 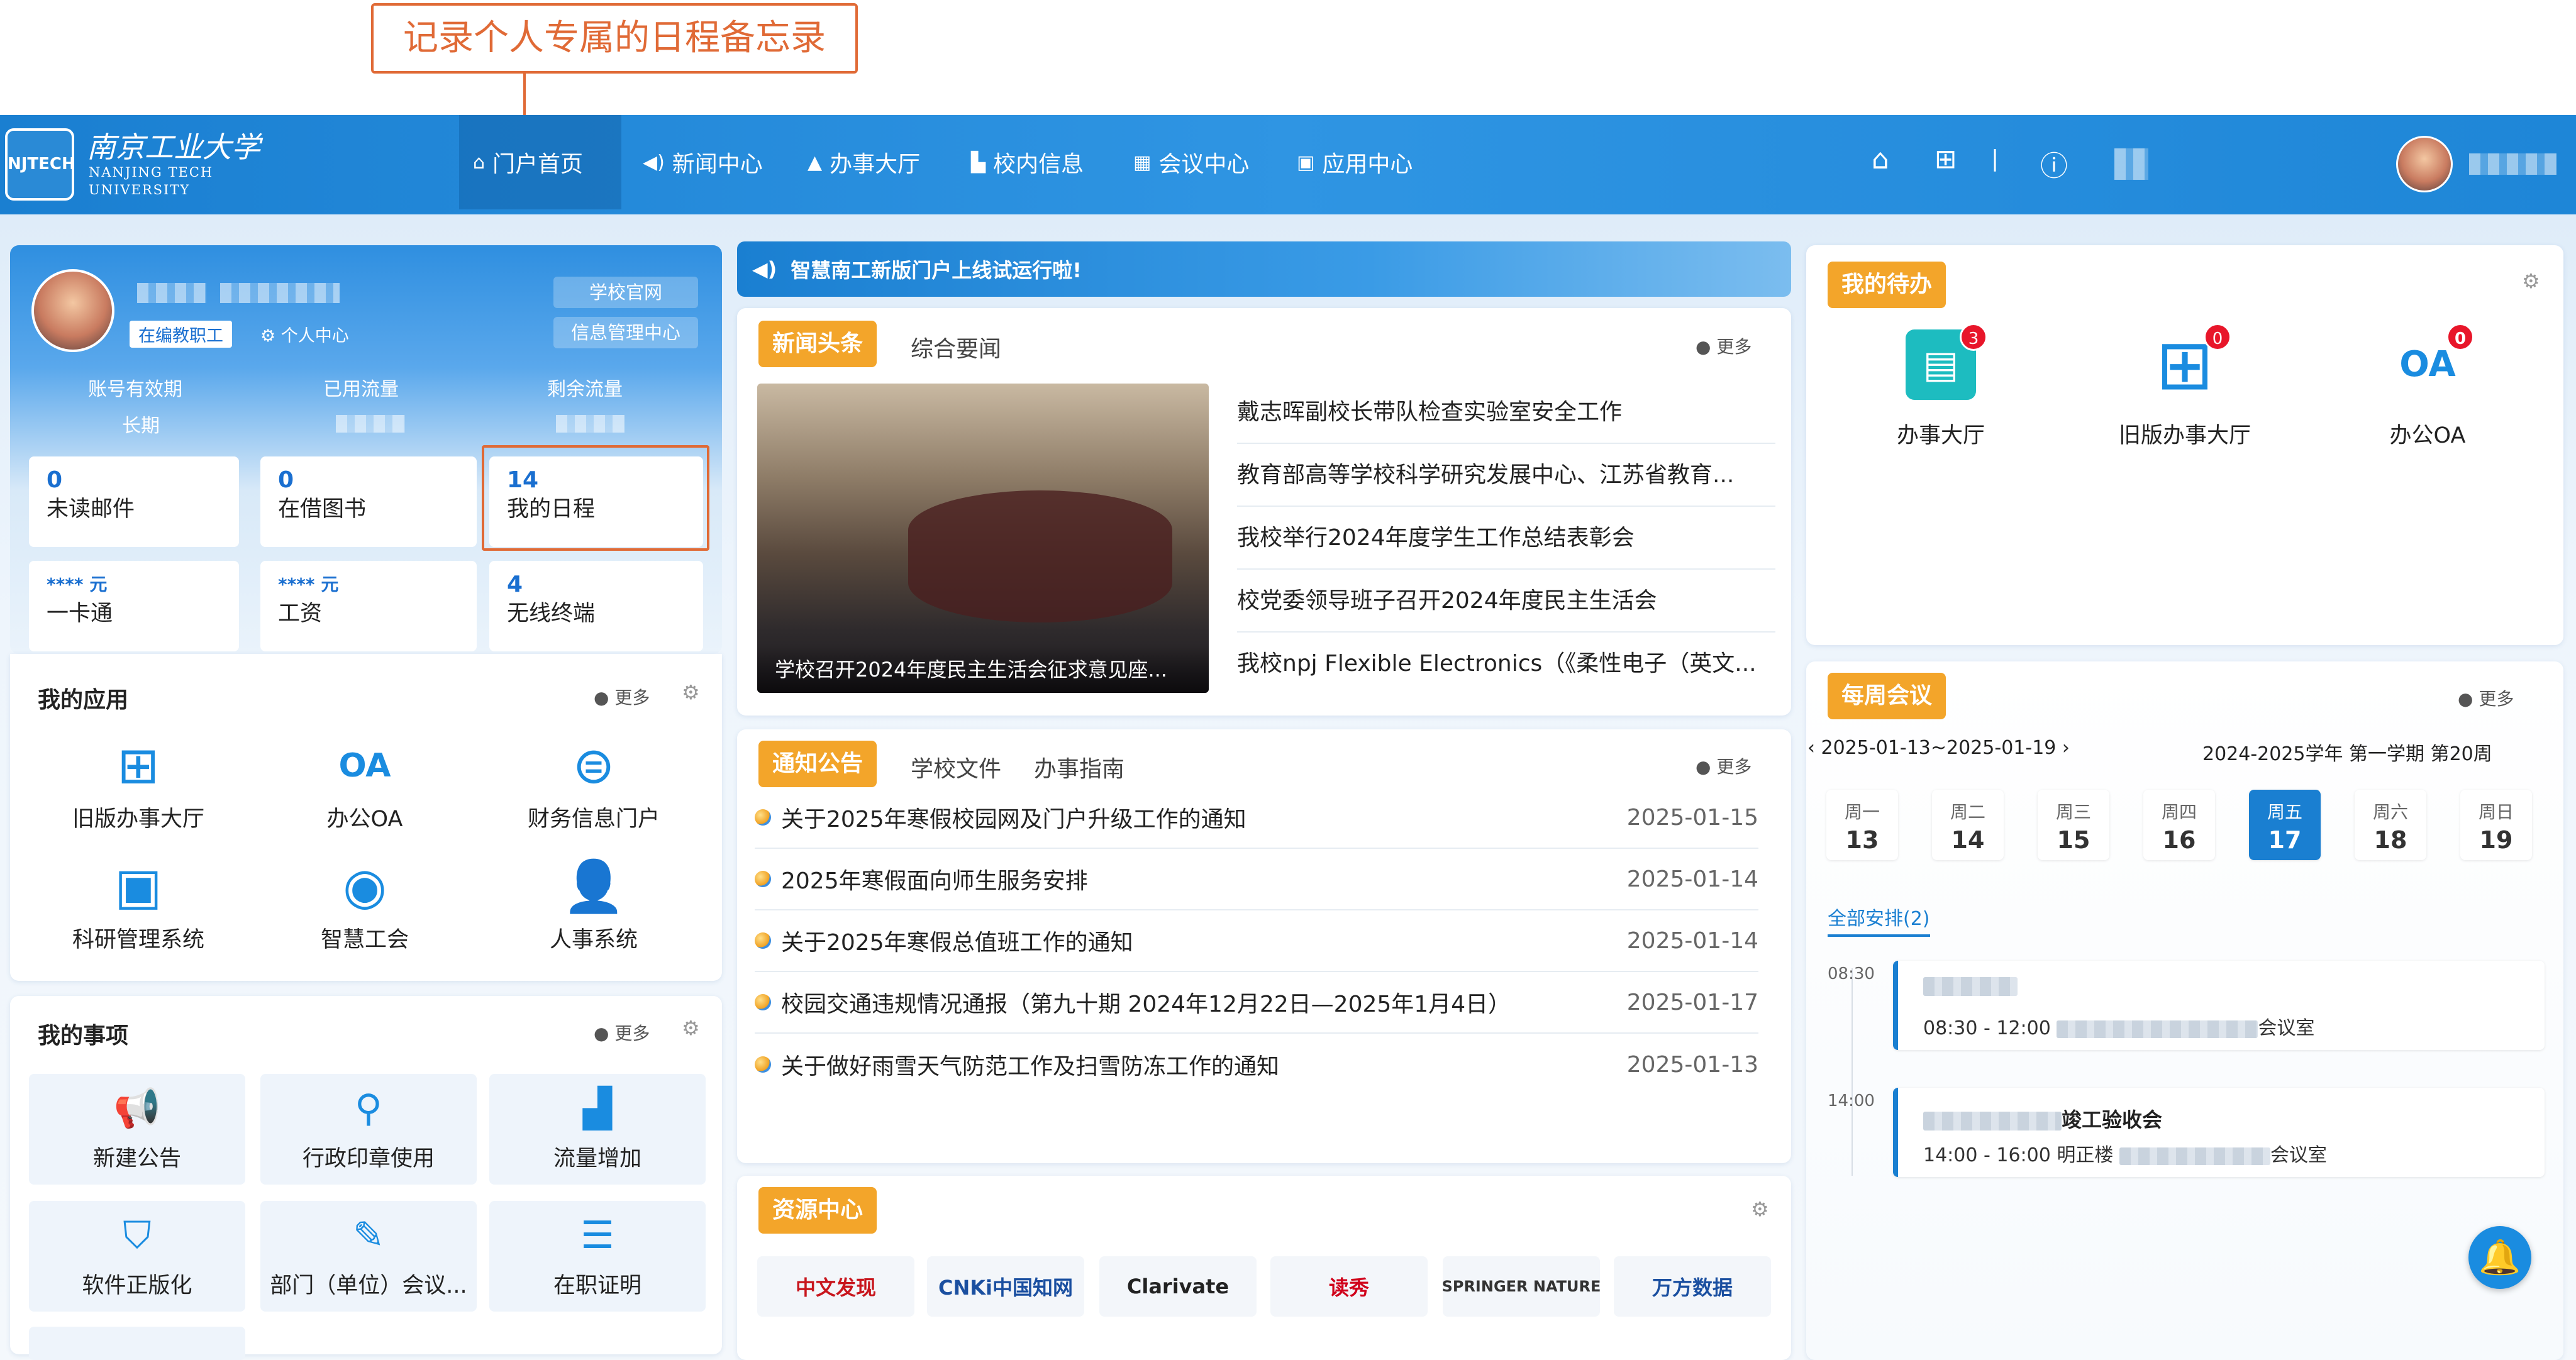 I want to click on notice-item: 关于2025年寒假校园网及门户升级工作的通知 2025-01-15, so click(x=1256, y=818).